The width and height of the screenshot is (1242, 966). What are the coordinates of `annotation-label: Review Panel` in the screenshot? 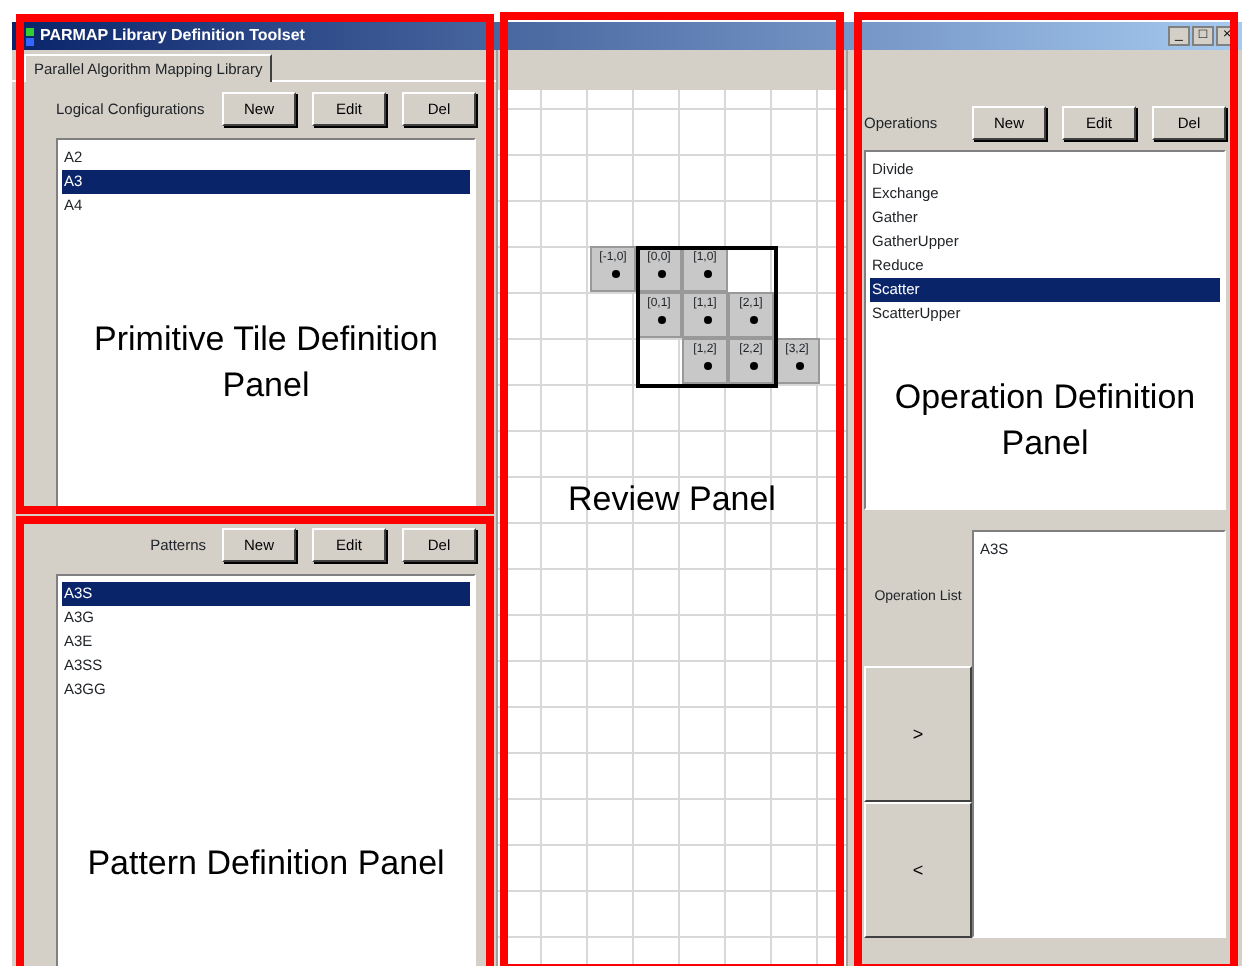 It's located at (672, 500).